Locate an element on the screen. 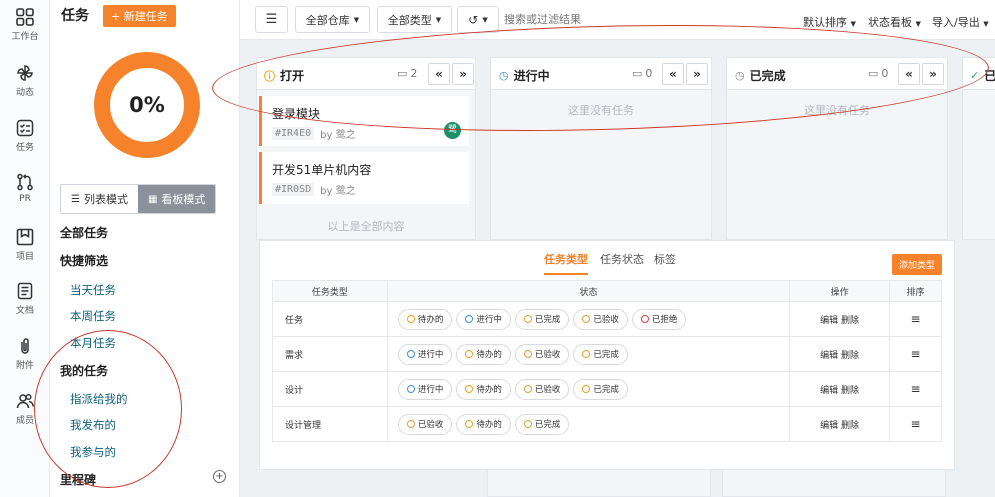 Image resolution: width=995 pixels, height=497 pixels. rail-label: 工作台 is located at coordinates (25, 37).